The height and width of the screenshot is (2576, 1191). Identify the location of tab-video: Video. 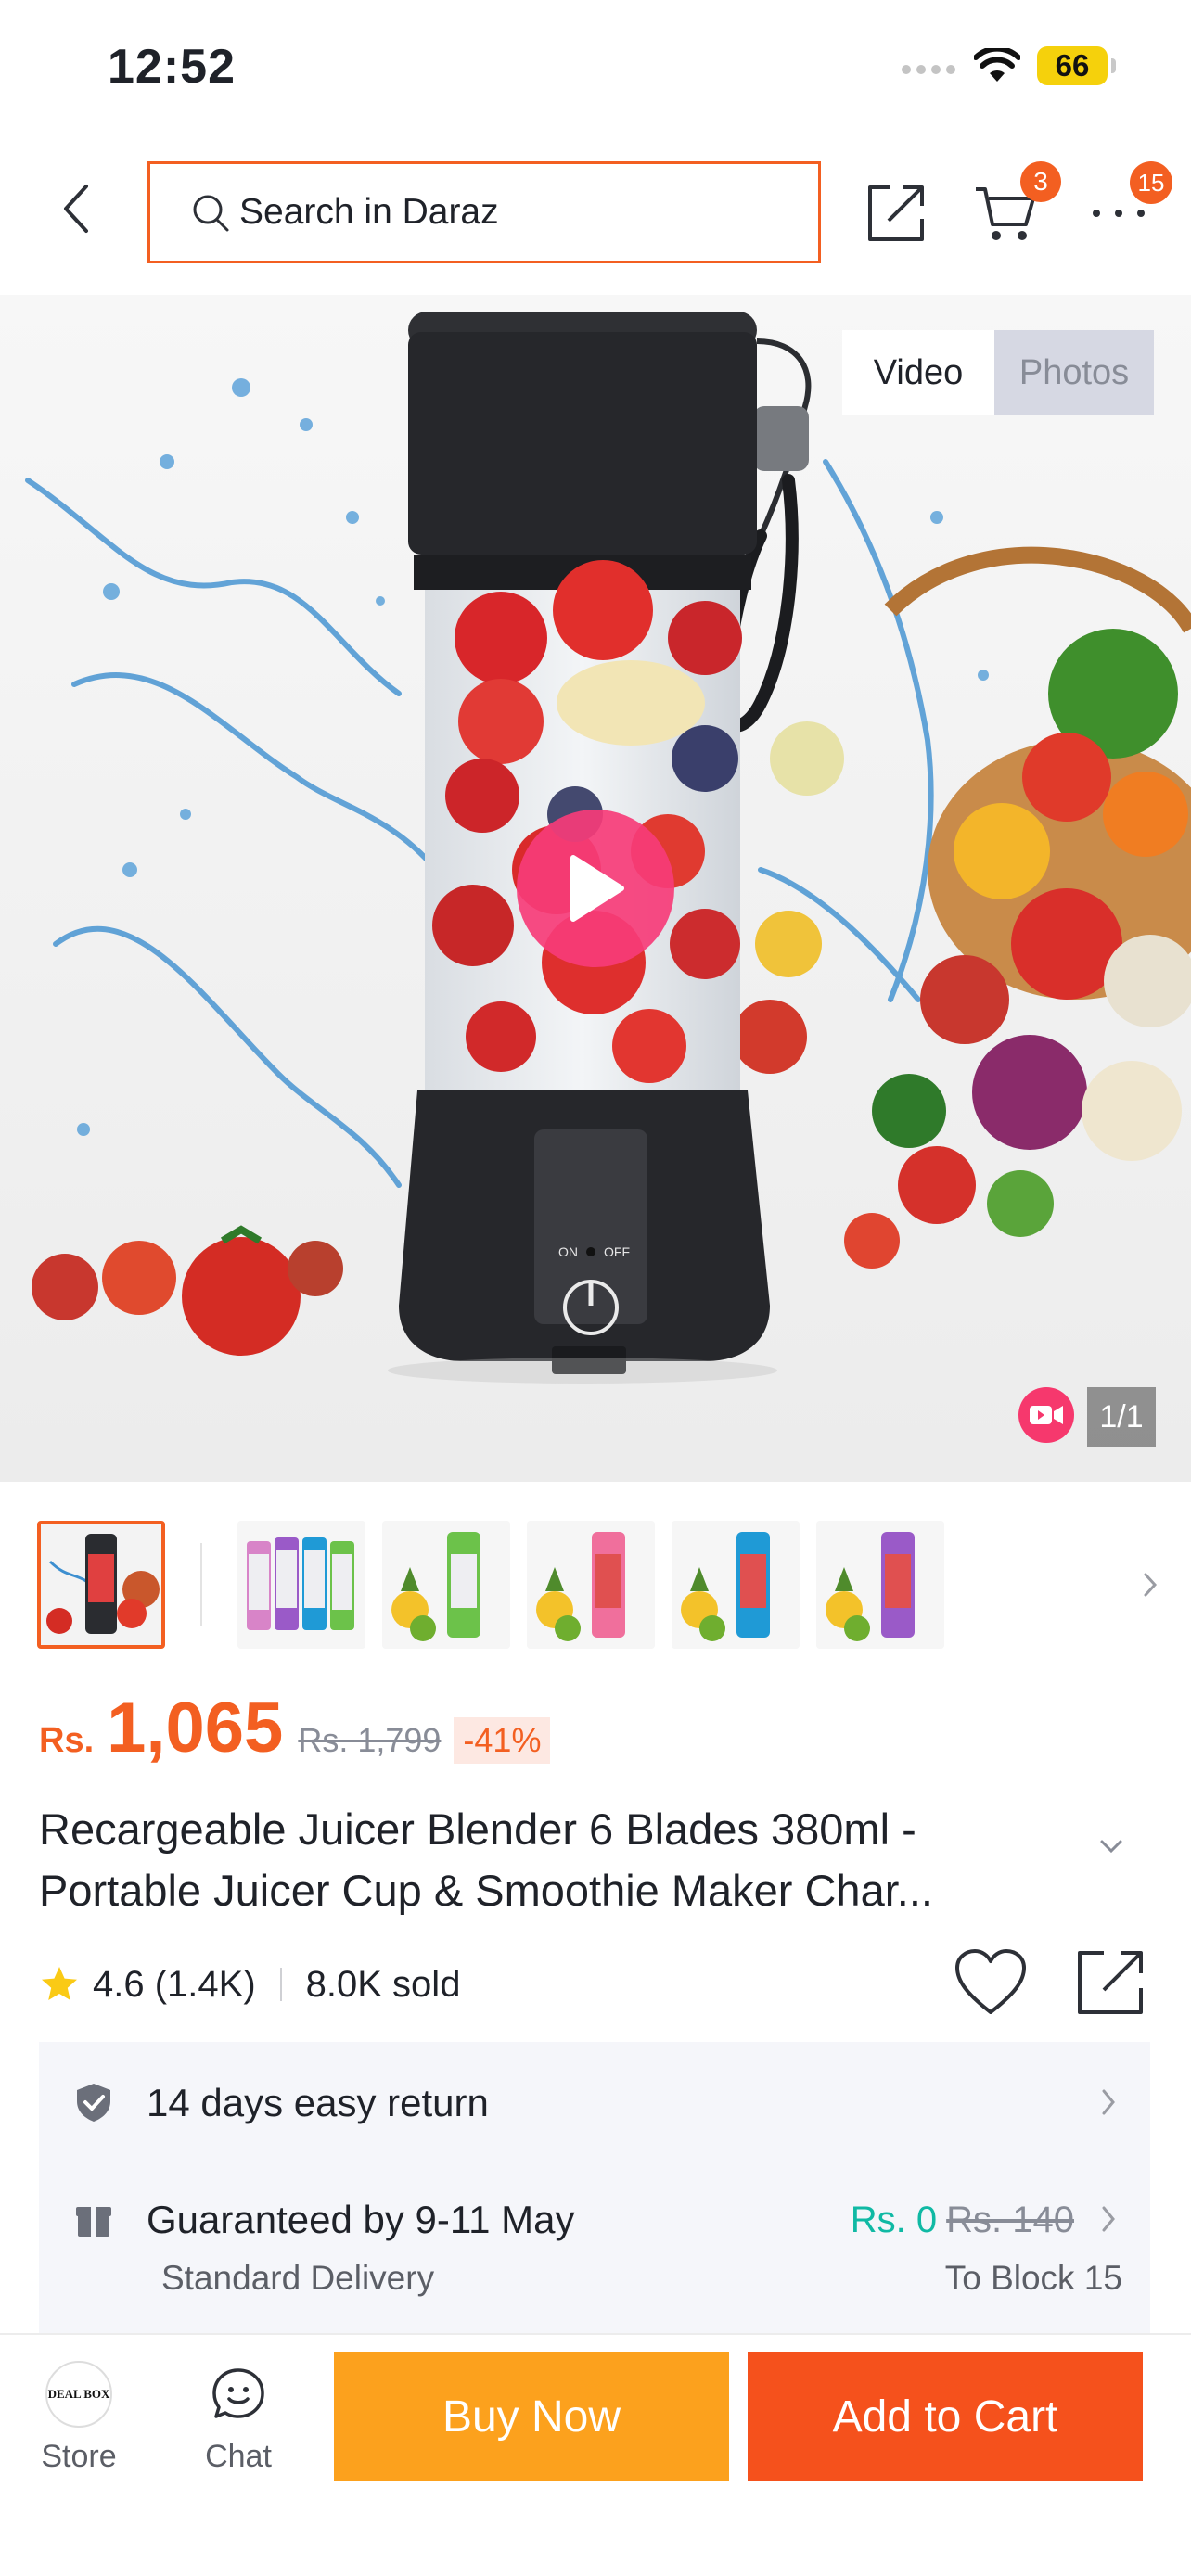
(918, 373).